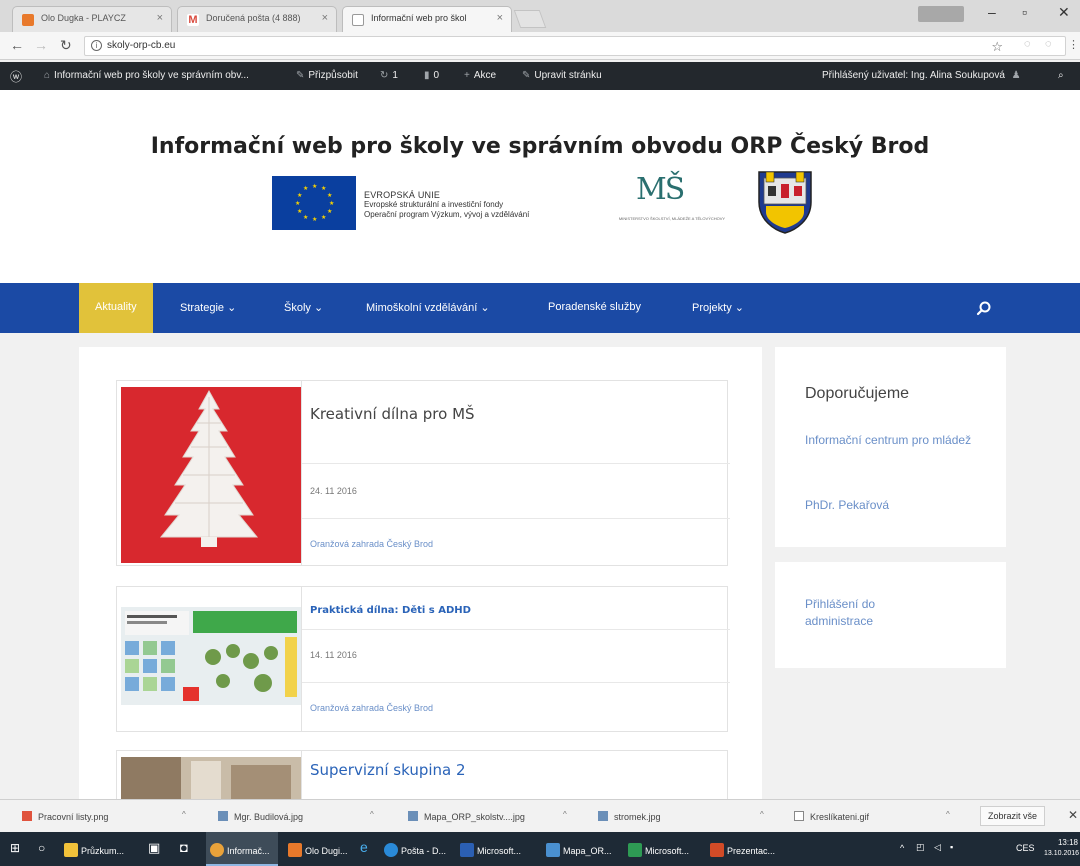  Describe the element at coordinates (66, 45) in the screenshot. I see `reload-icon: ↻` at that location.